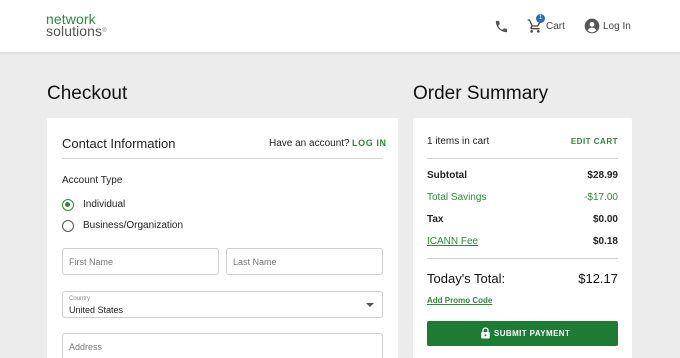 The image size is (680, 358). I want to click on total-savings-value: -$17.00, so click(601, 197).